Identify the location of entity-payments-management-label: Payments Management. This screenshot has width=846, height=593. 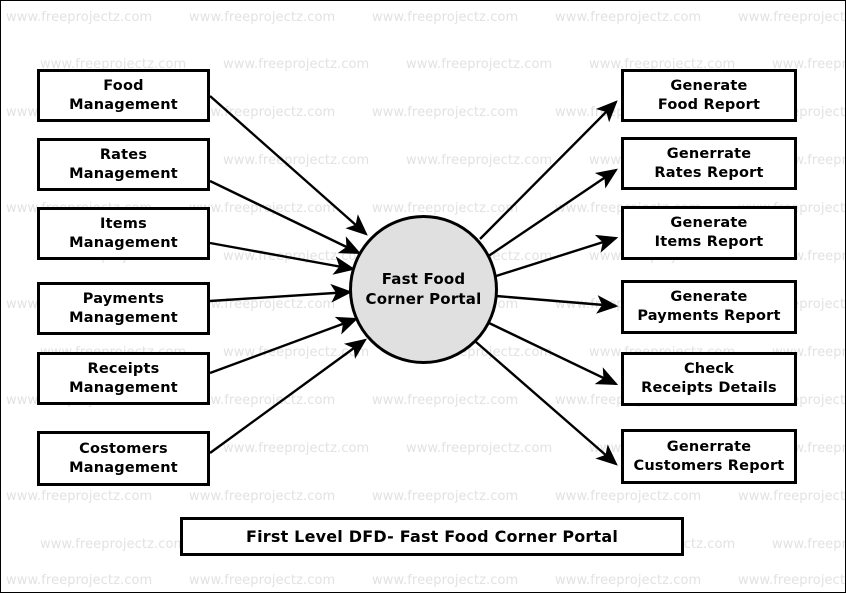
(123, 308).